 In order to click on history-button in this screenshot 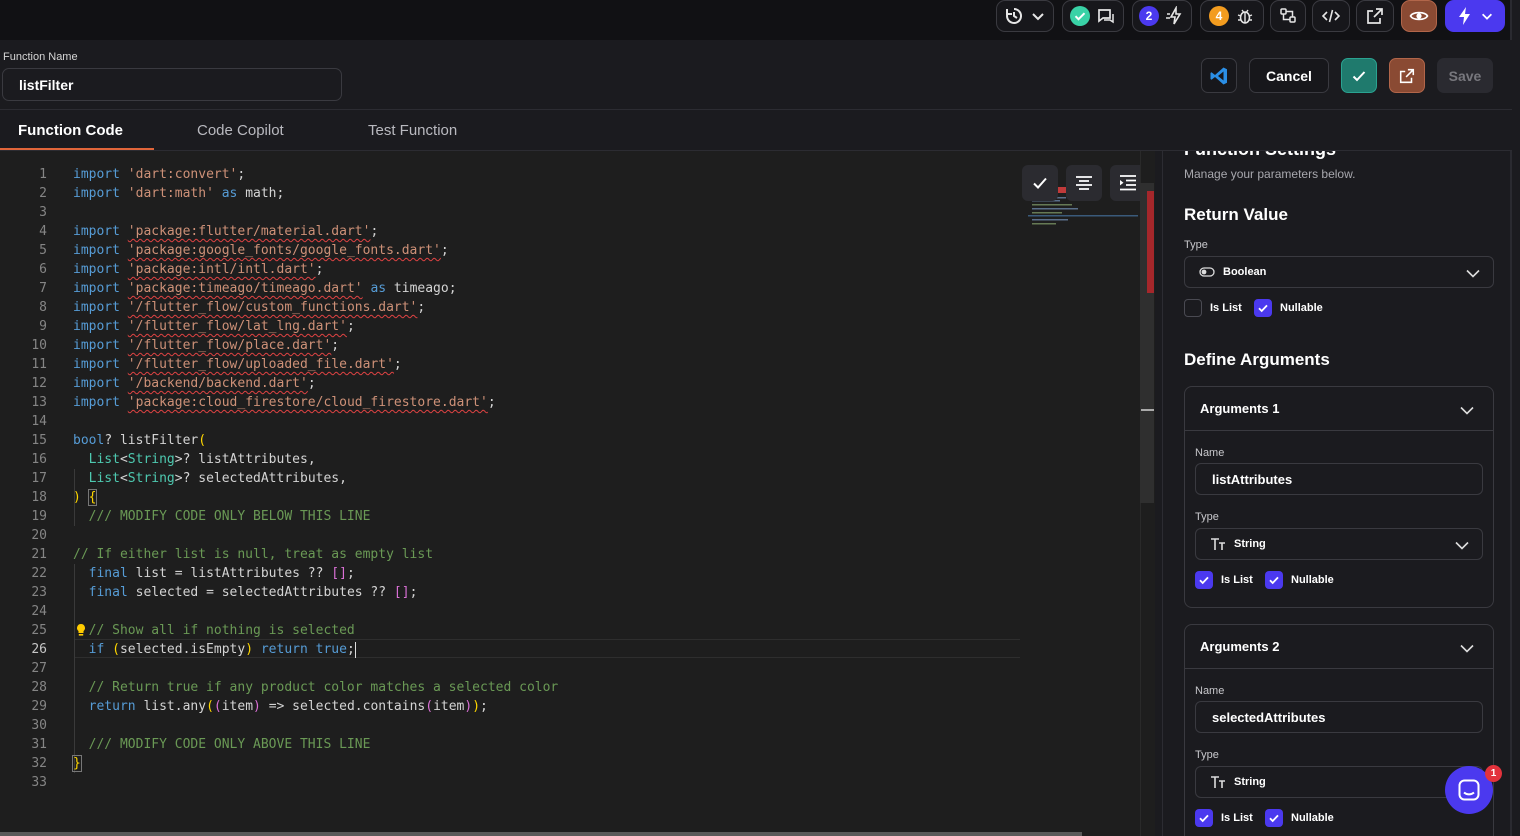, I will do `click(1025, 16)`.